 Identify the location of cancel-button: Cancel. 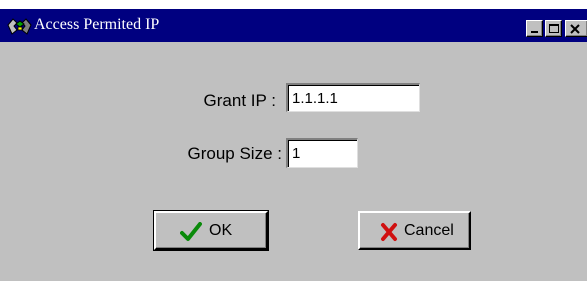
(414, 230).